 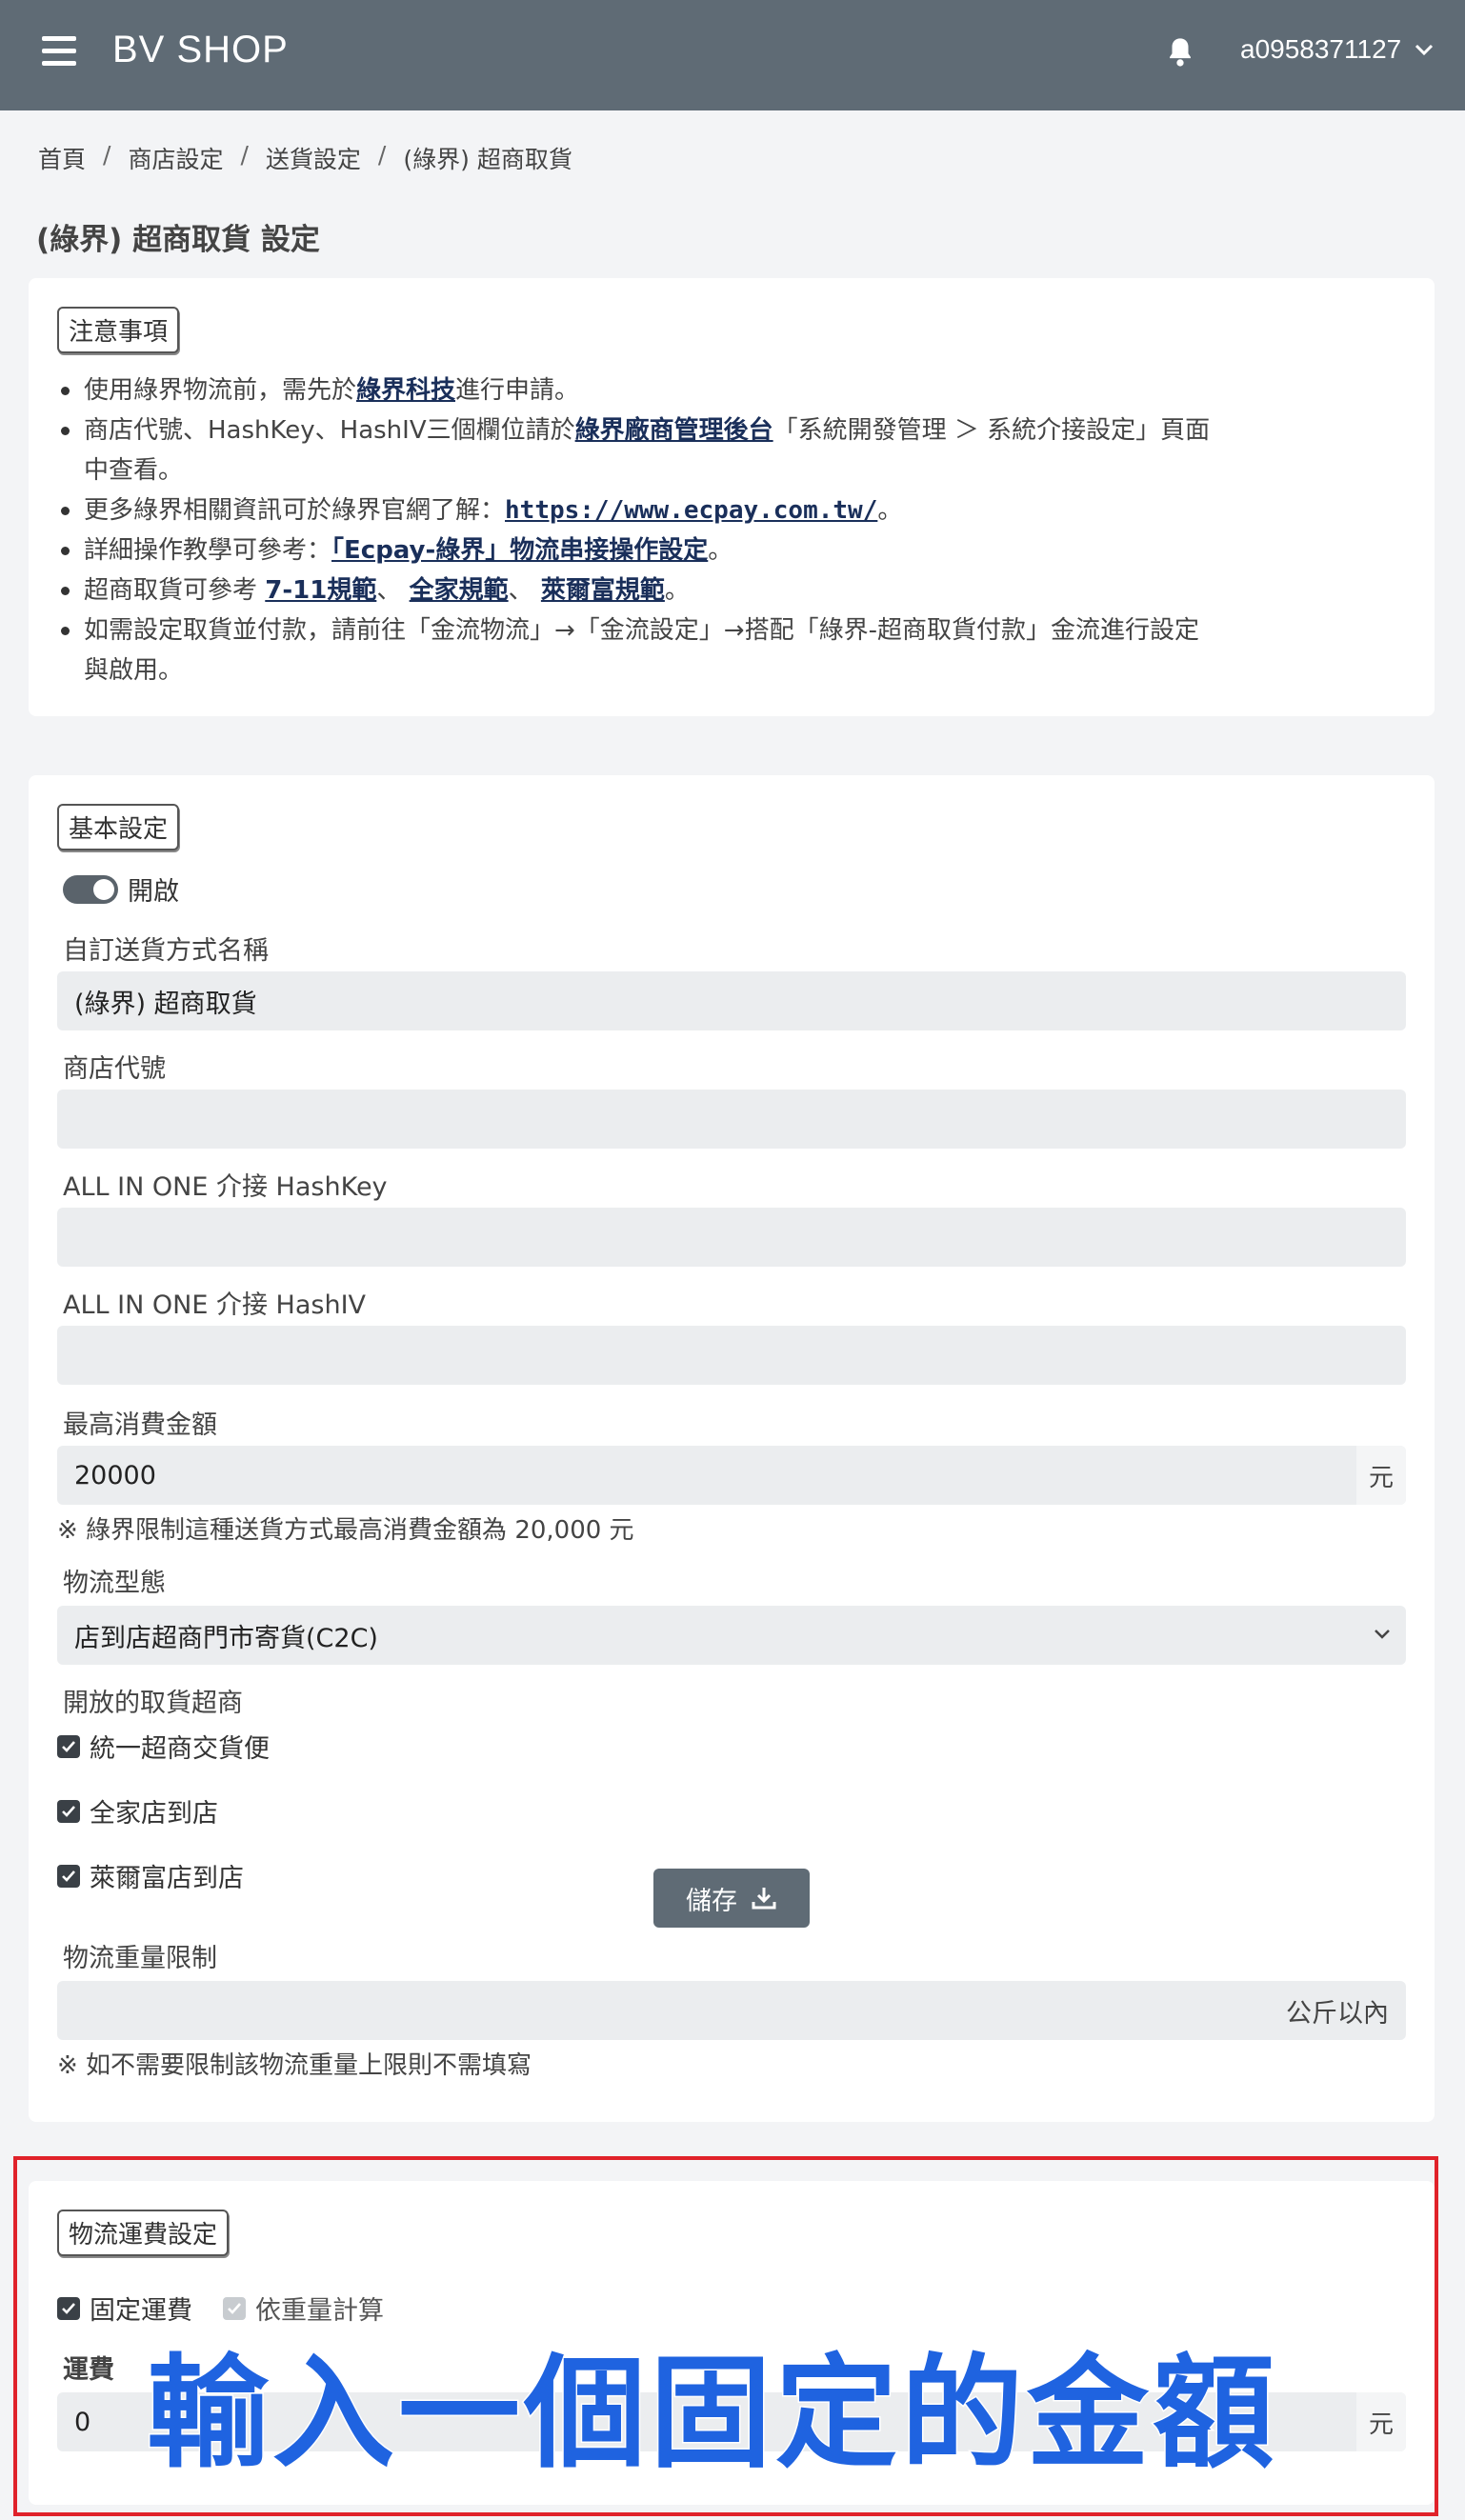 I want to click on store-id-label: 商店代號, so click(x=114, y=1069).